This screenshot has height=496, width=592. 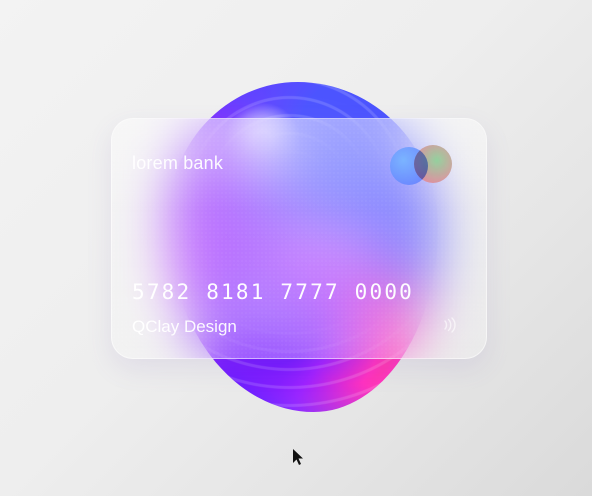 What do you see at coordinates (273, 292) in the screenshot?
I see `card-number: 5782 8181 7777 0000` at bounding box center [273, 292].